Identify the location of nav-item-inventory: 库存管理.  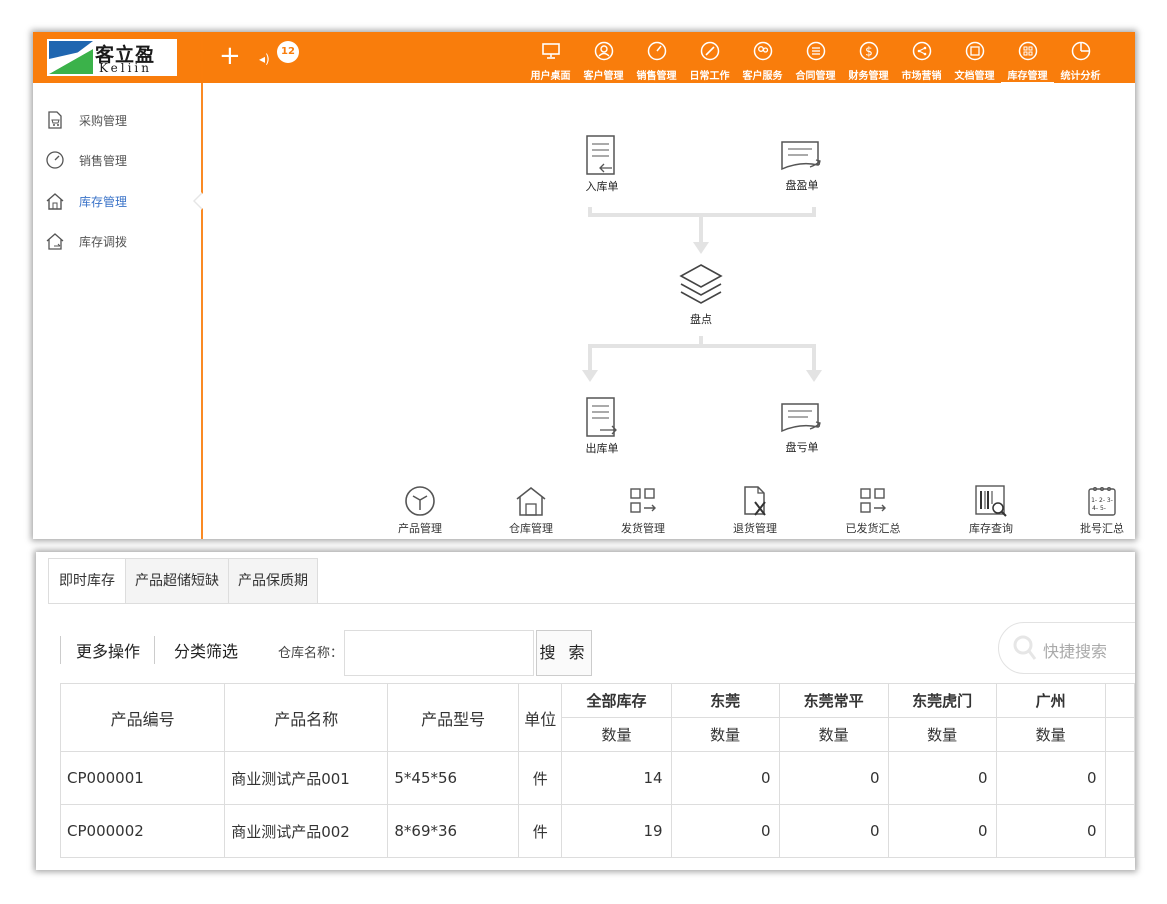
(1027, 60).